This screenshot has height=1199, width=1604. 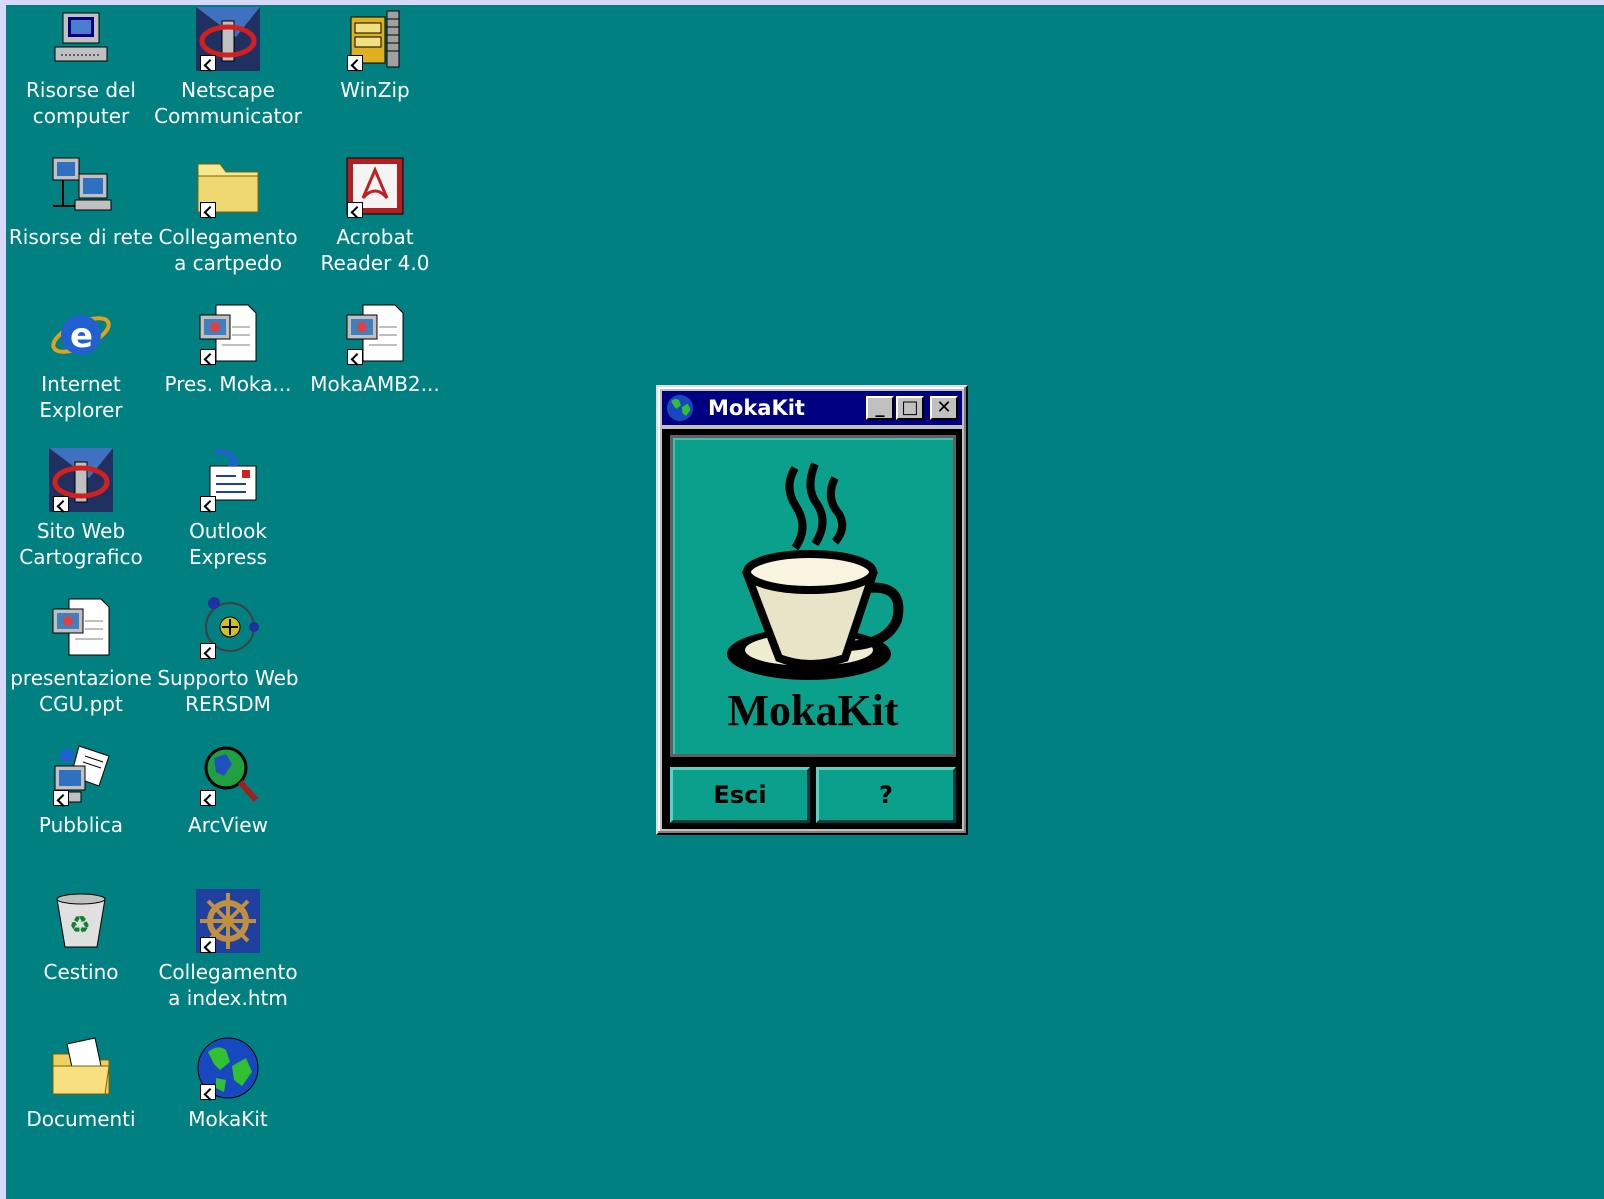 I want to click on recycle-bin-icon: ♻, so click(x=81, y=921).